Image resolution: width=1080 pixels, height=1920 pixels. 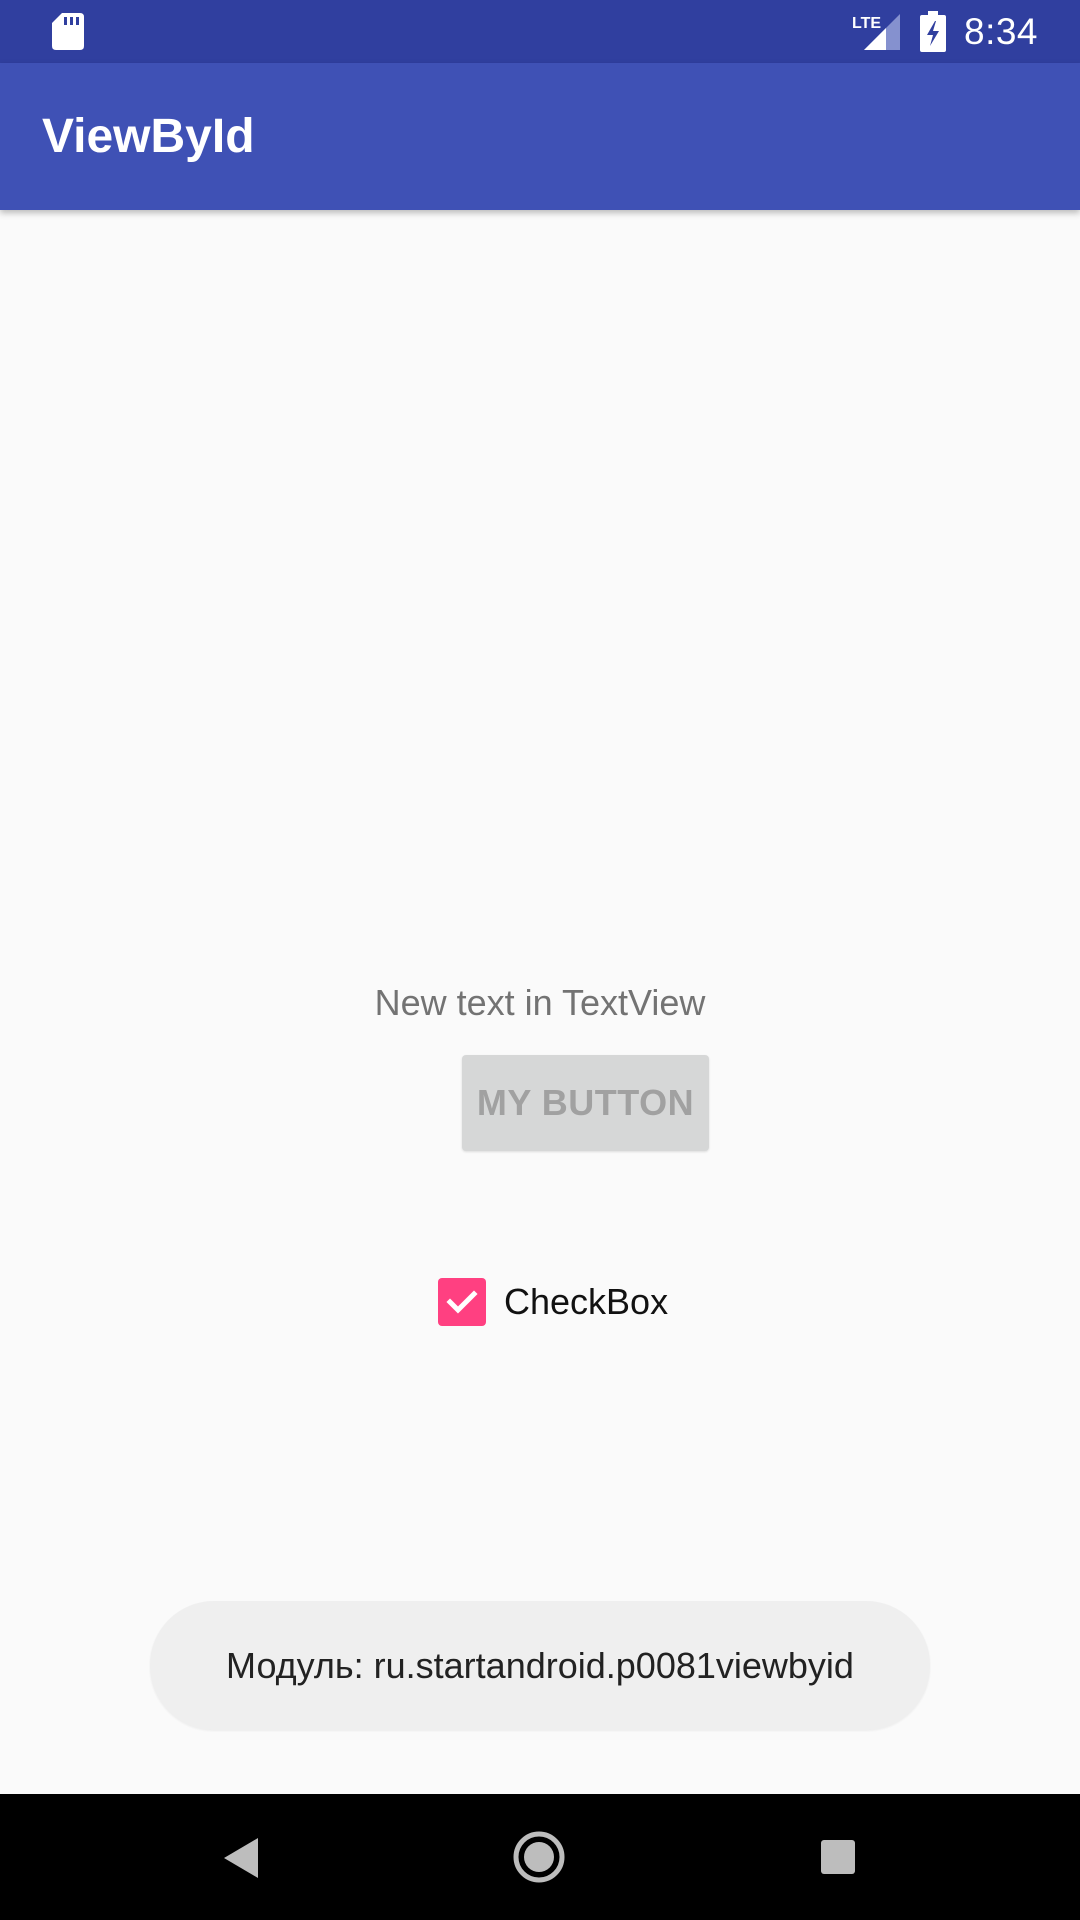 What do you see at coordinates (866, 23) in the screenshot?
I see `lte-label: LTE` at bounding box center [866, 23].